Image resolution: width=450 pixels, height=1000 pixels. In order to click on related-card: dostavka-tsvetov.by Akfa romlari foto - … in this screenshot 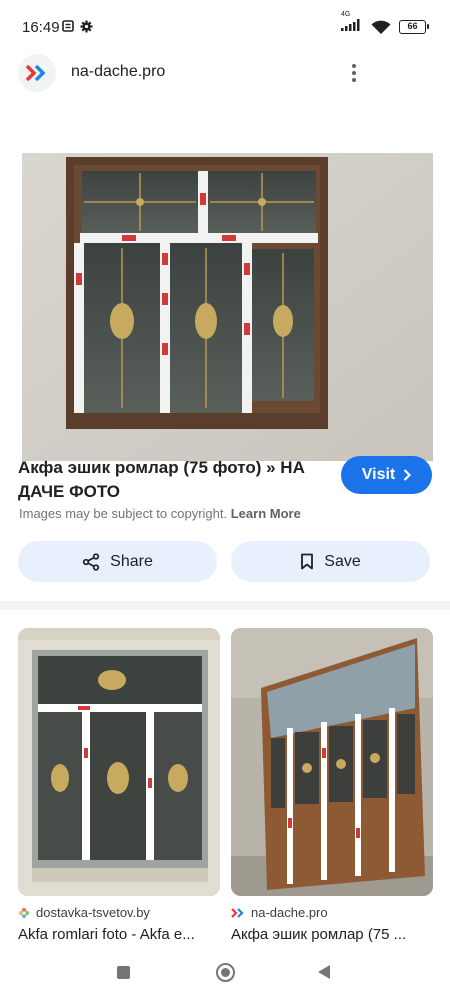, I will do `click(119, 785)`.